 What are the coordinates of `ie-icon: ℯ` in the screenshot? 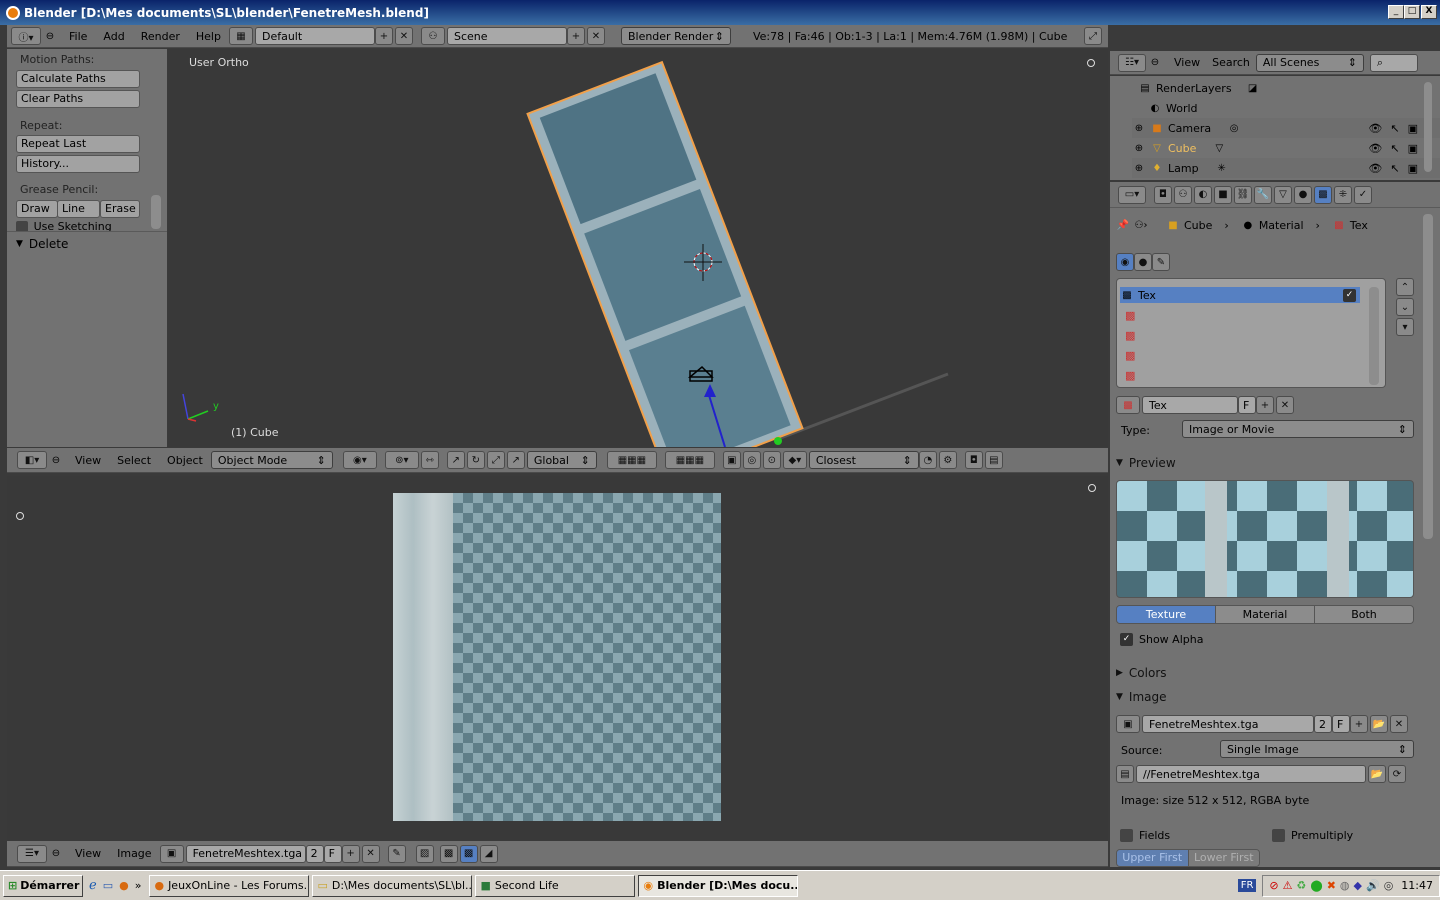 It's located at (93, 885).